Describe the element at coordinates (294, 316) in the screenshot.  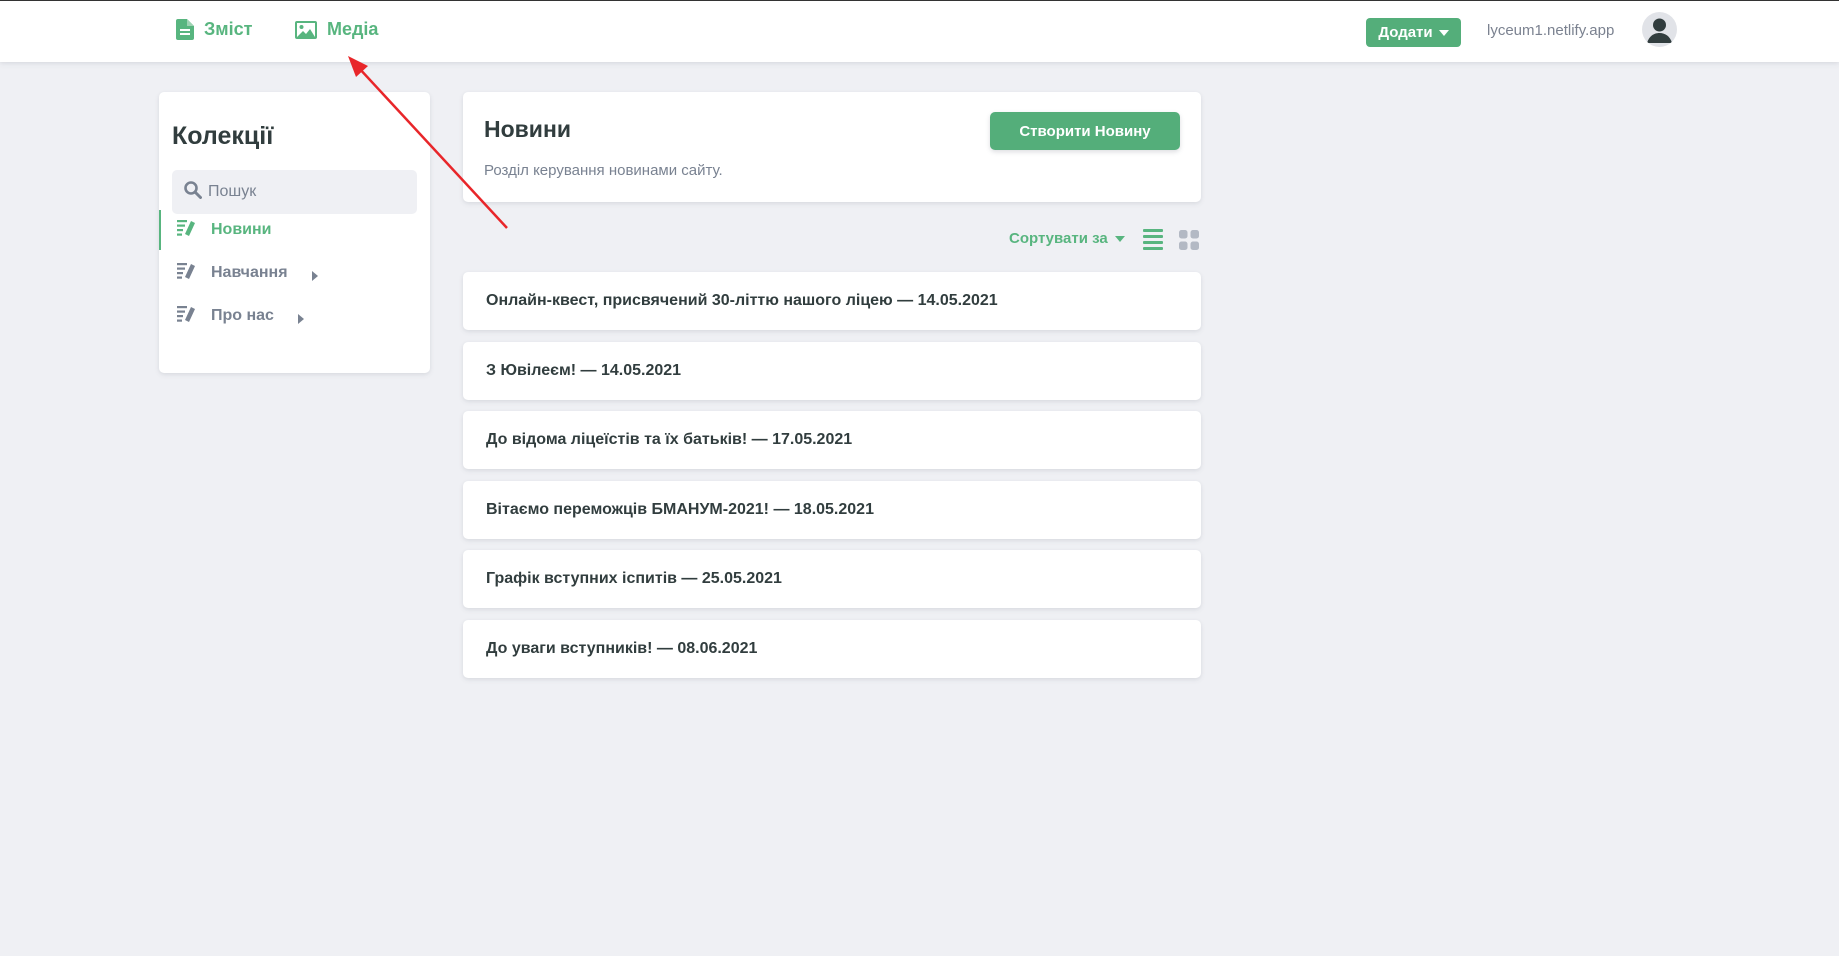
I see `sidebar-item-about: Про нас` at that location.